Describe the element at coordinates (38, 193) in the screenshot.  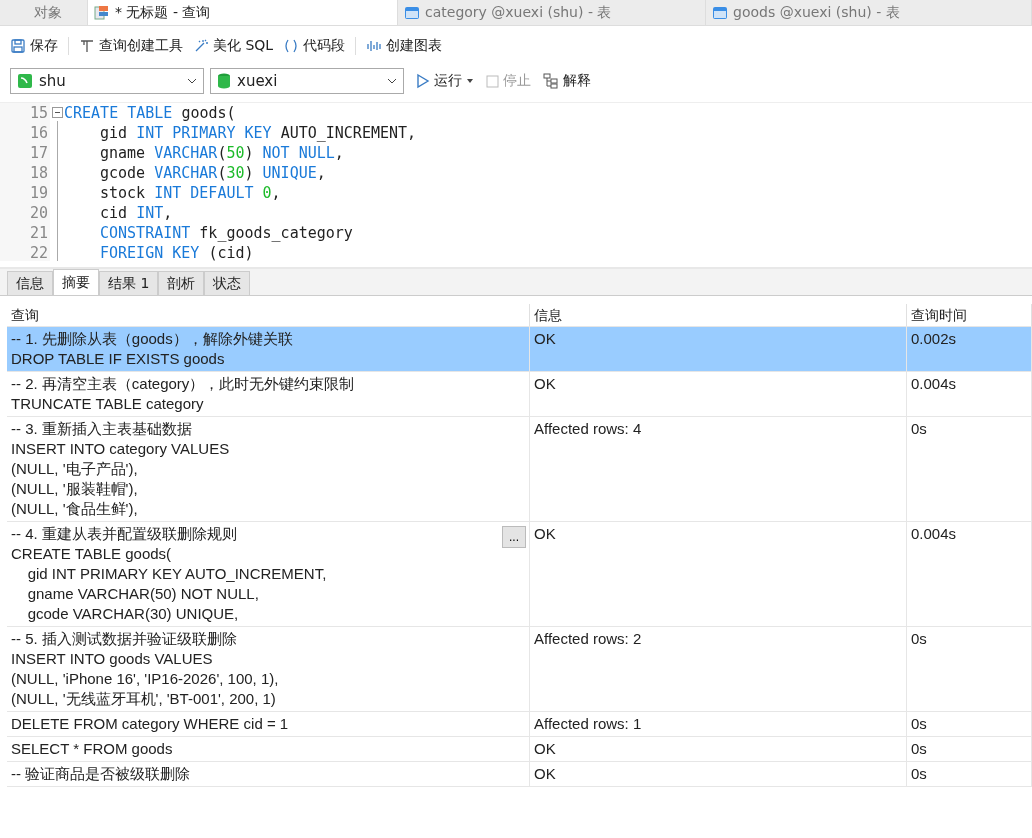
I see `line-number: 19` at that location.